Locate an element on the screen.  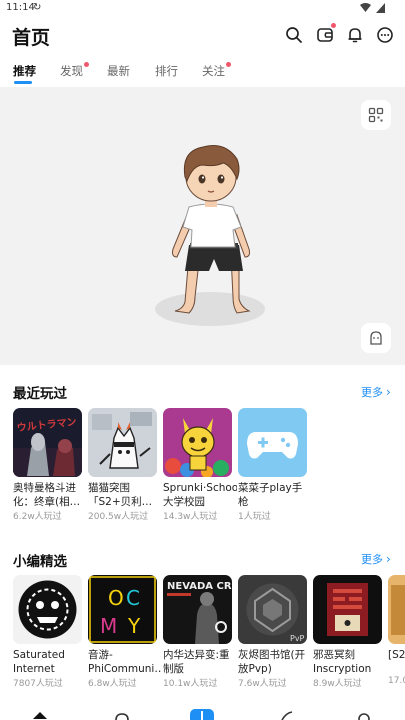
tab-bar: 推荐 发现 最新 排行 关注 is located at coordinates (202, 73).